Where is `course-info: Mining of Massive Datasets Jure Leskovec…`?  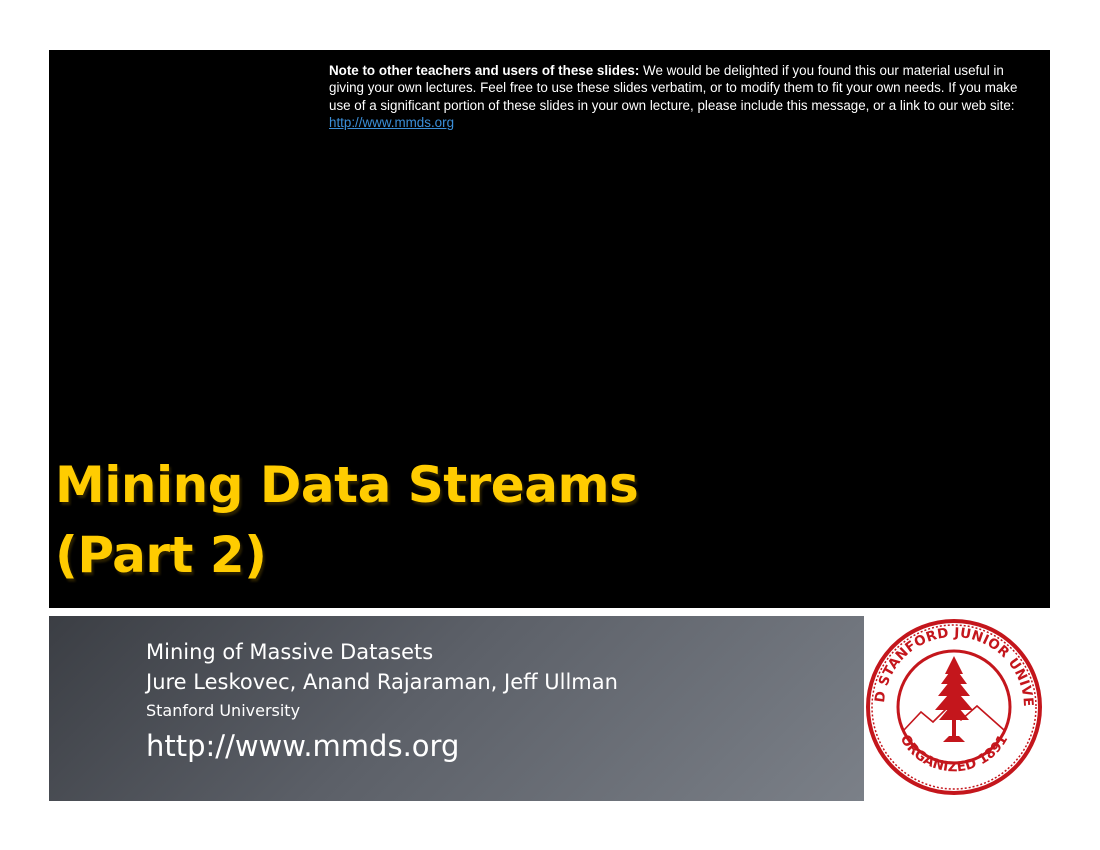 course-info: Mining of Massive Datasets Jure Leskovec… is located at coordinates (382, 701).